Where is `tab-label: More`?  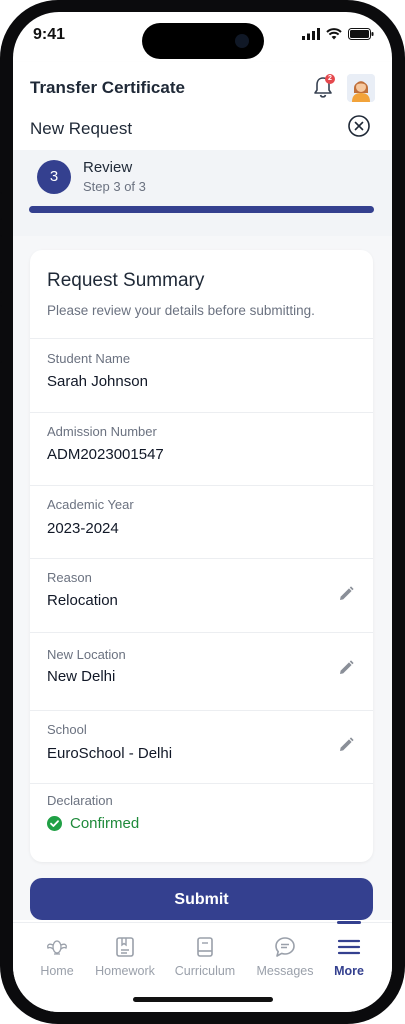 tab-label: More is located at coordinates (349, 971).